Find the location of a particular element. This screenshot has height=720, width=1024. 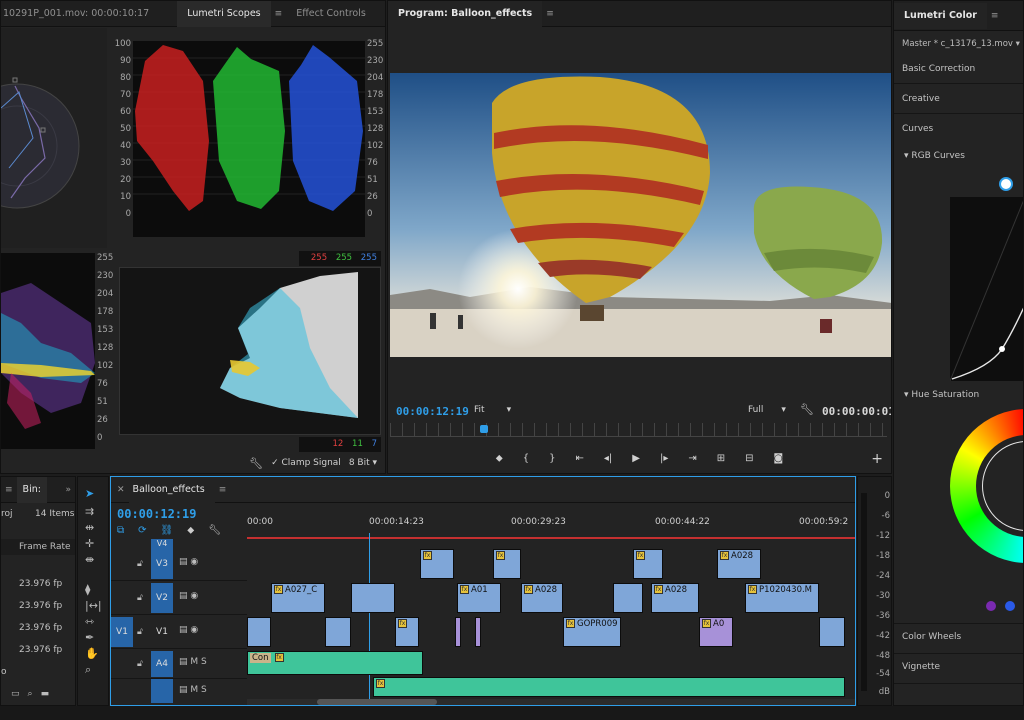

go-to-out-icon: ⇥ is located at coordinates (692, 461).